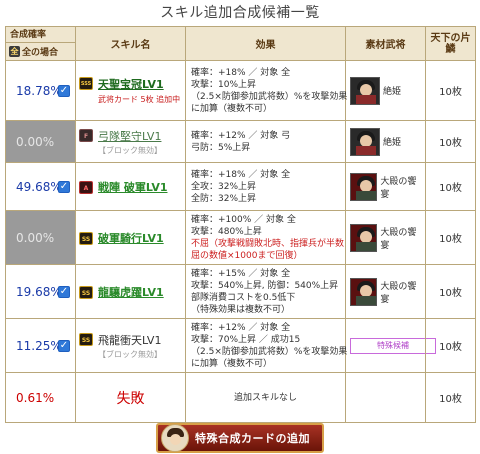 The width and height of the screenshot is (480, 454). I want to click on rate-value: 18.78%, so click(39, 90).